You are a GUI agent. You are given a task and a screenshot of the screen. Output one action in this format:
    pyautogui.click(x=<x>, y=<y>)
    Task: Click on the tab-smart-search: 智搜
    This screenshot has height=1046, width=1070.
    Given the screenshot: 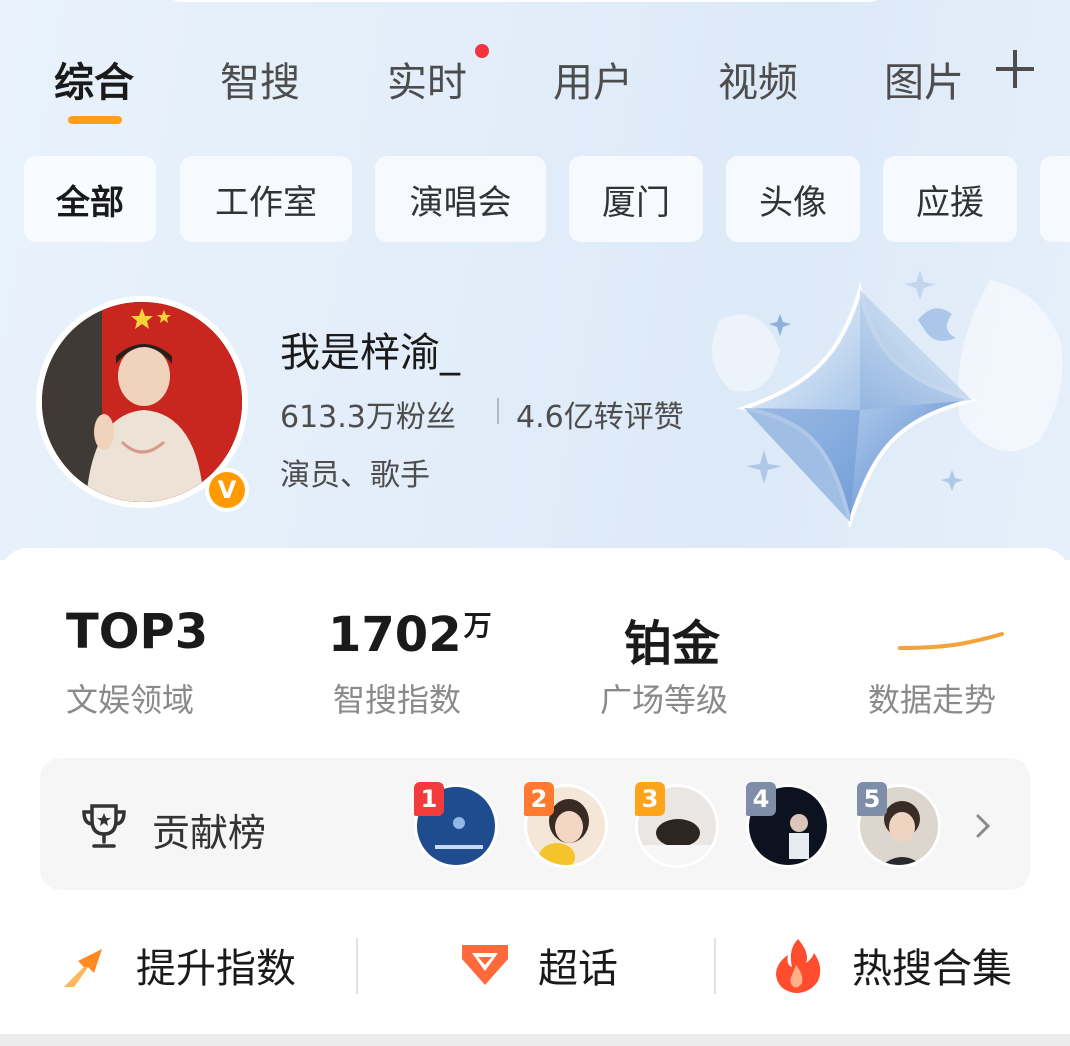 What is the action you would take?
    pyautogui.click(x=260, y=79)
    